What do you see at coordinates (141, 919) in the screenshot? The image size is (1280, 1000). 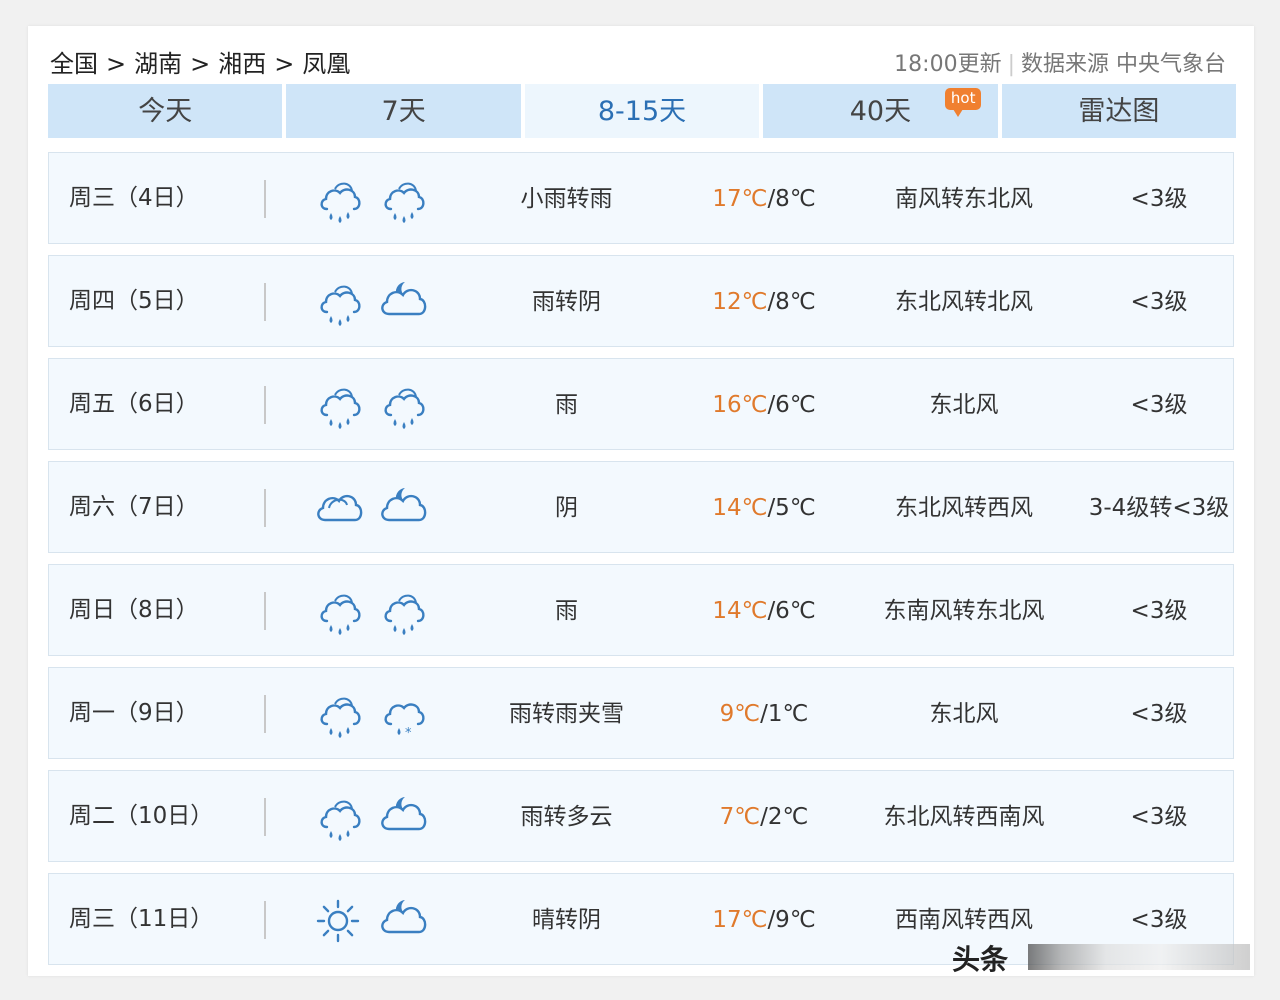 I see `day-label: 周三（11日）` at bounding box center [141, 919].